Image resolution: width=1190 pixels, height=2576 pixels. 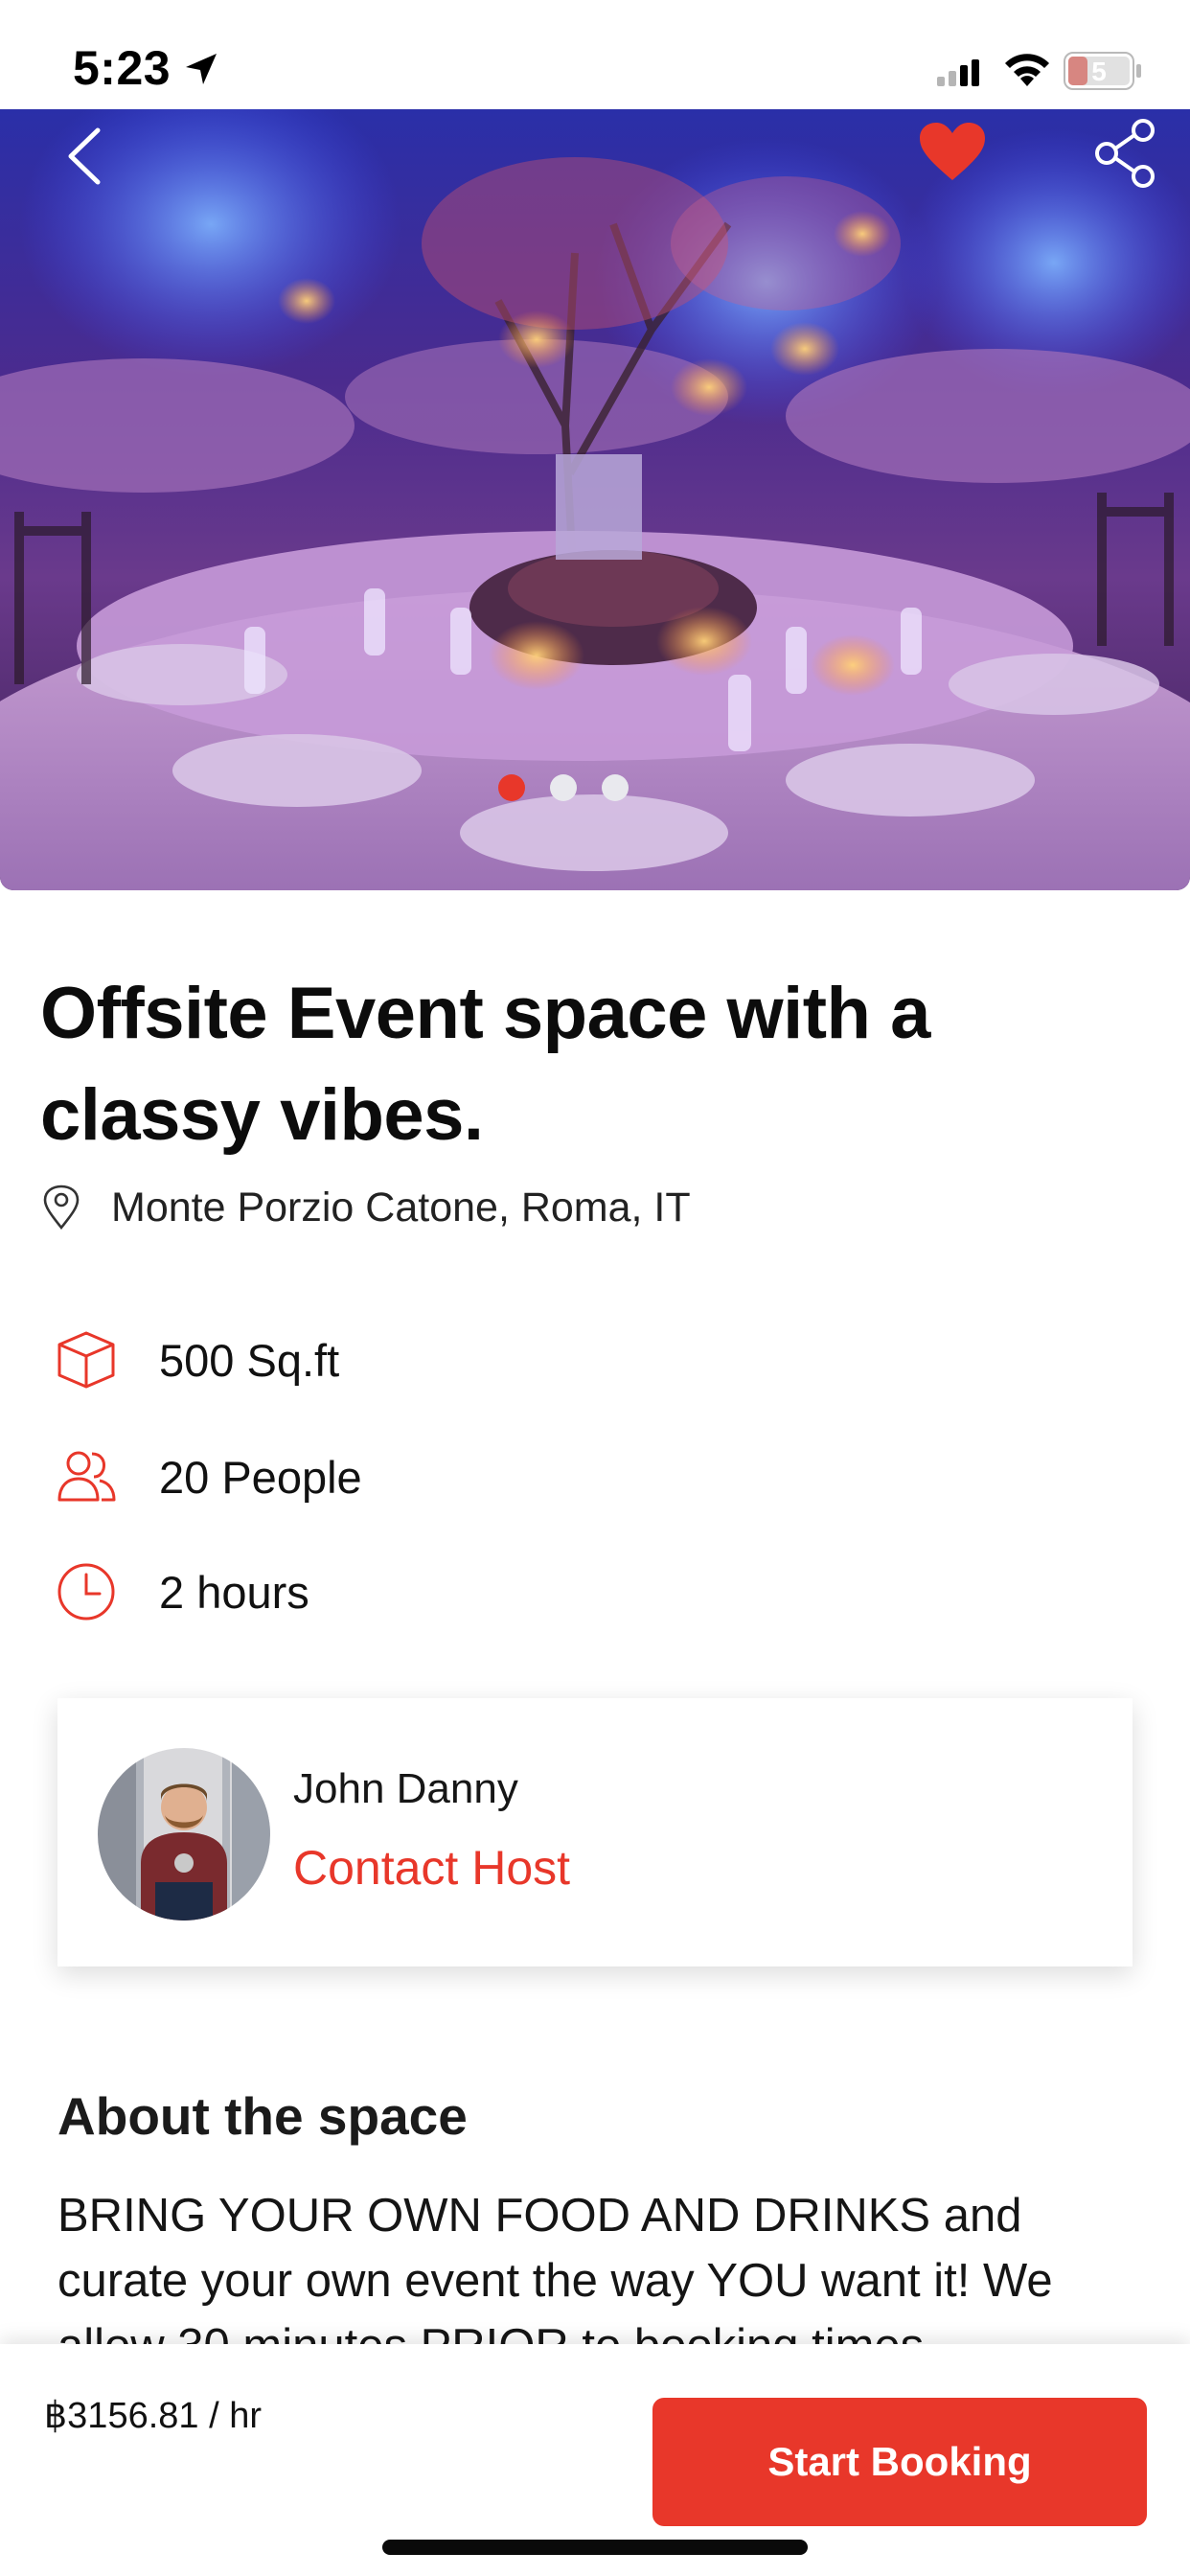 I want to click on host-name: John Danny, so click(x=405, y=1788).